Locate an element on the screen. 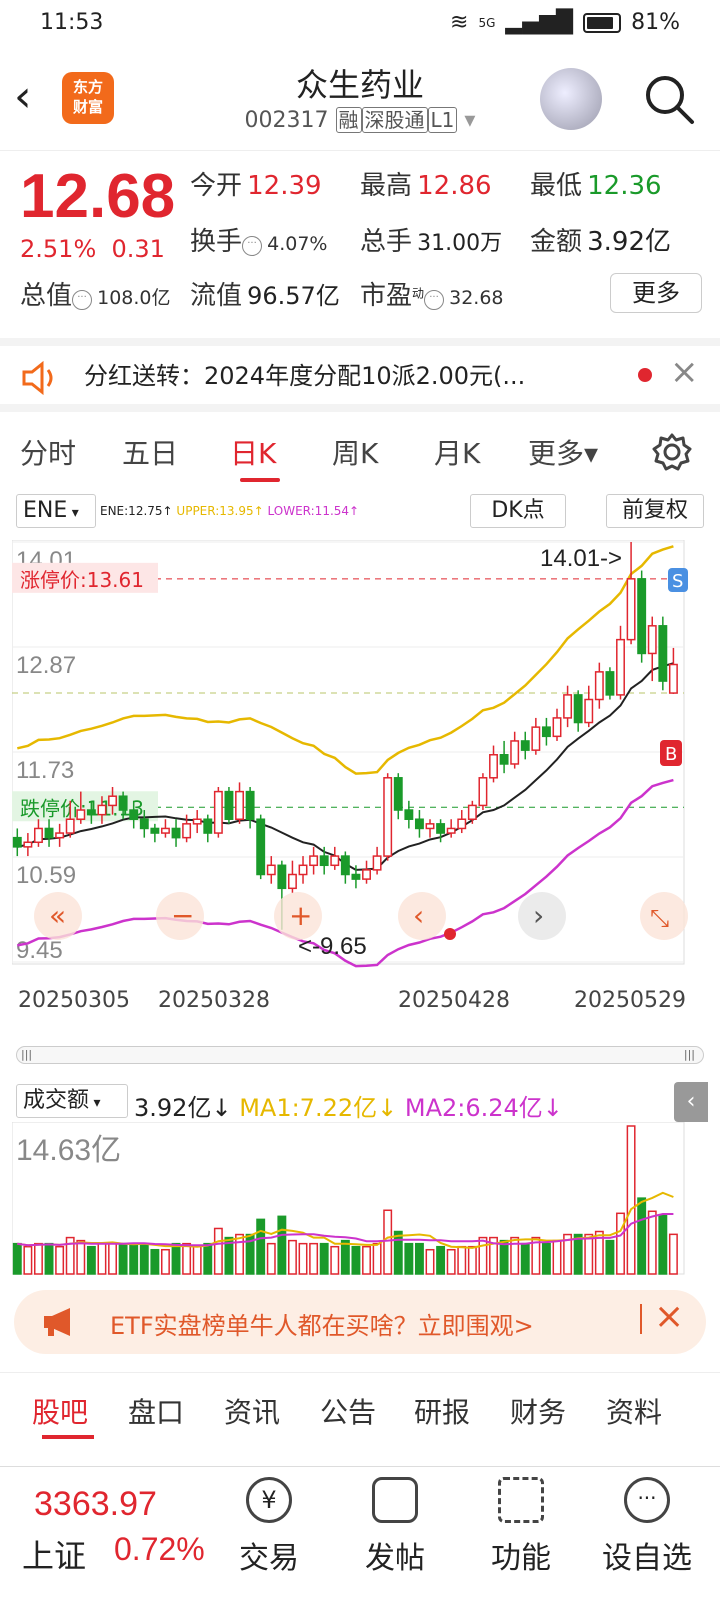 The height and width of the screenshot is (1612, 720). robot-assistant-icon is located at coordinates (571, 99).